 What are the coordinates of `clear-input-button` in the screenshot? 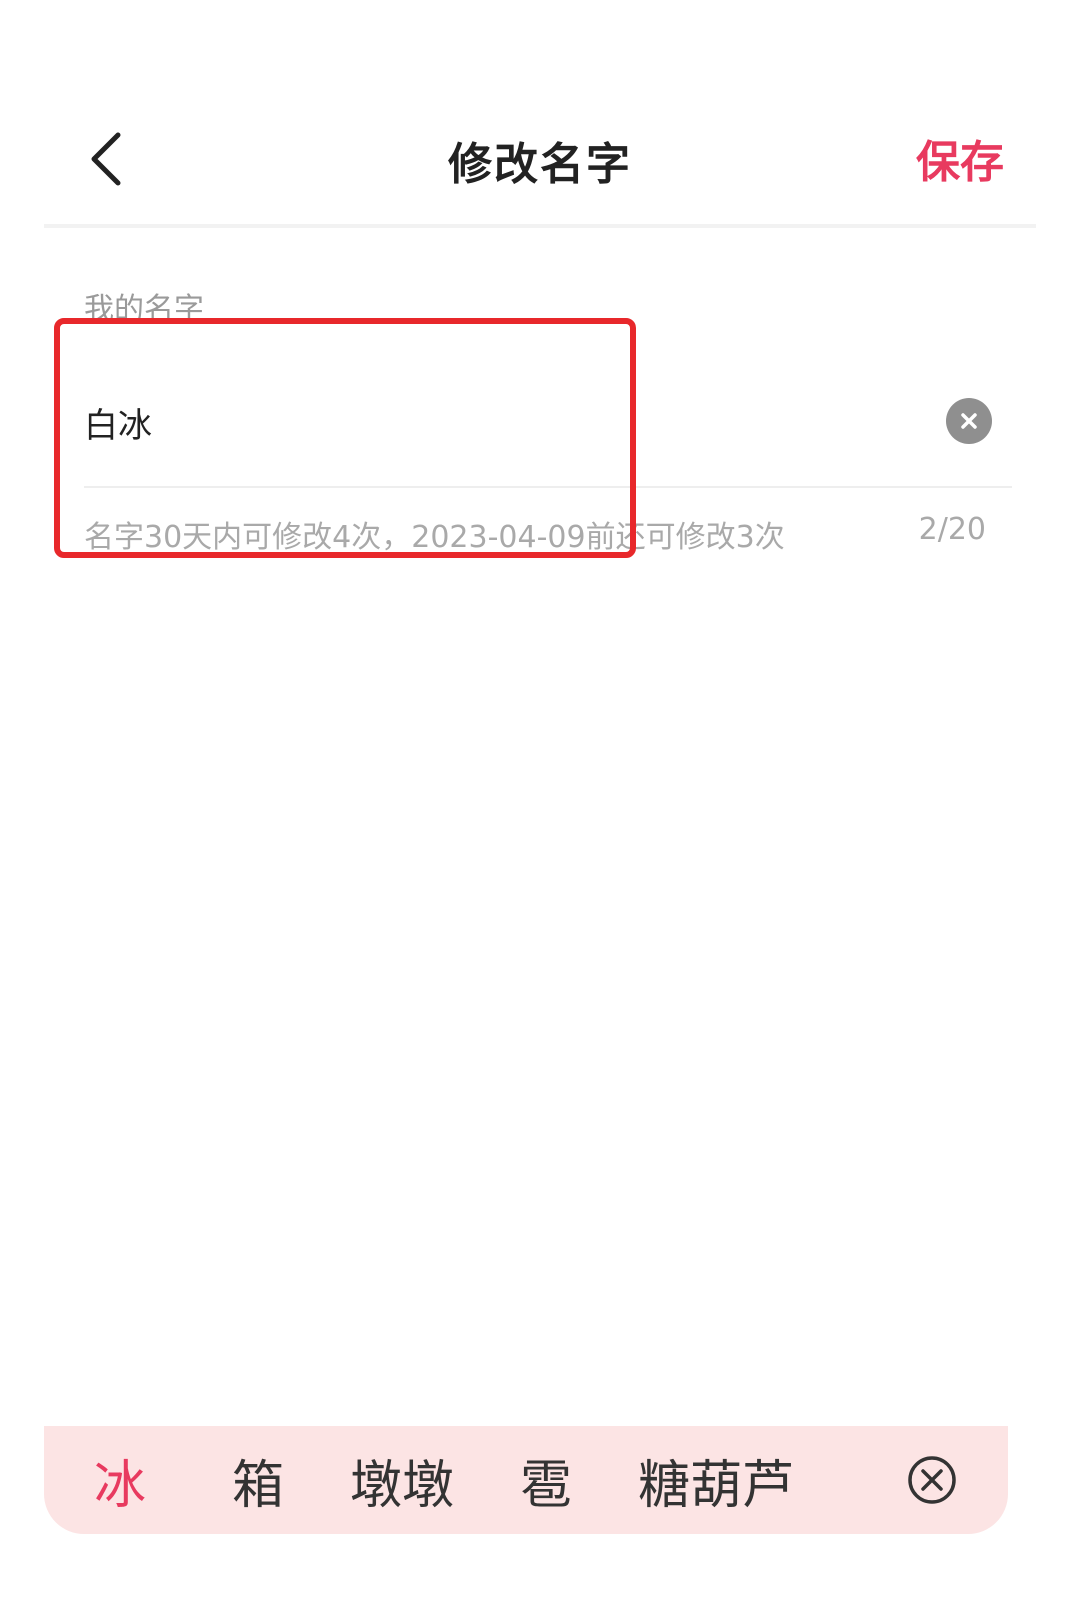 It's located at (969, 421).